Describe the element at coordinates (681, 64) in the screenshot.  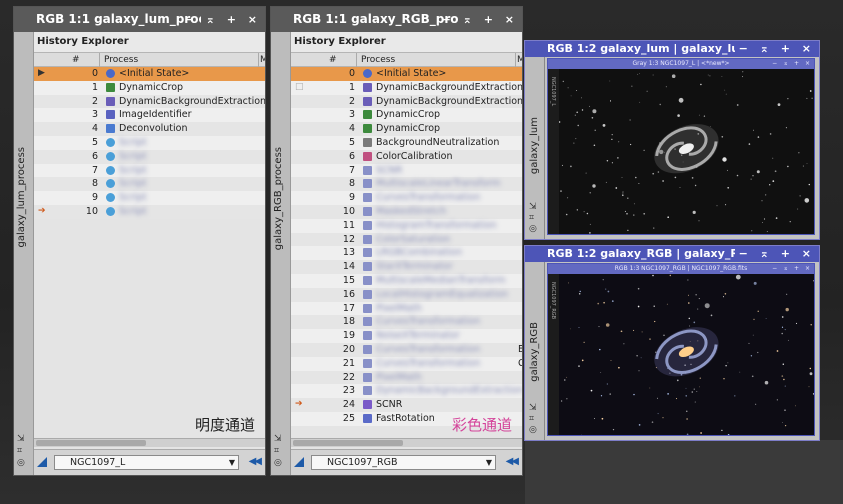
I see `preview-titlebar: Gray 1:3 NGC1097_L | <*new*> − ⌅ + ×` at that location.